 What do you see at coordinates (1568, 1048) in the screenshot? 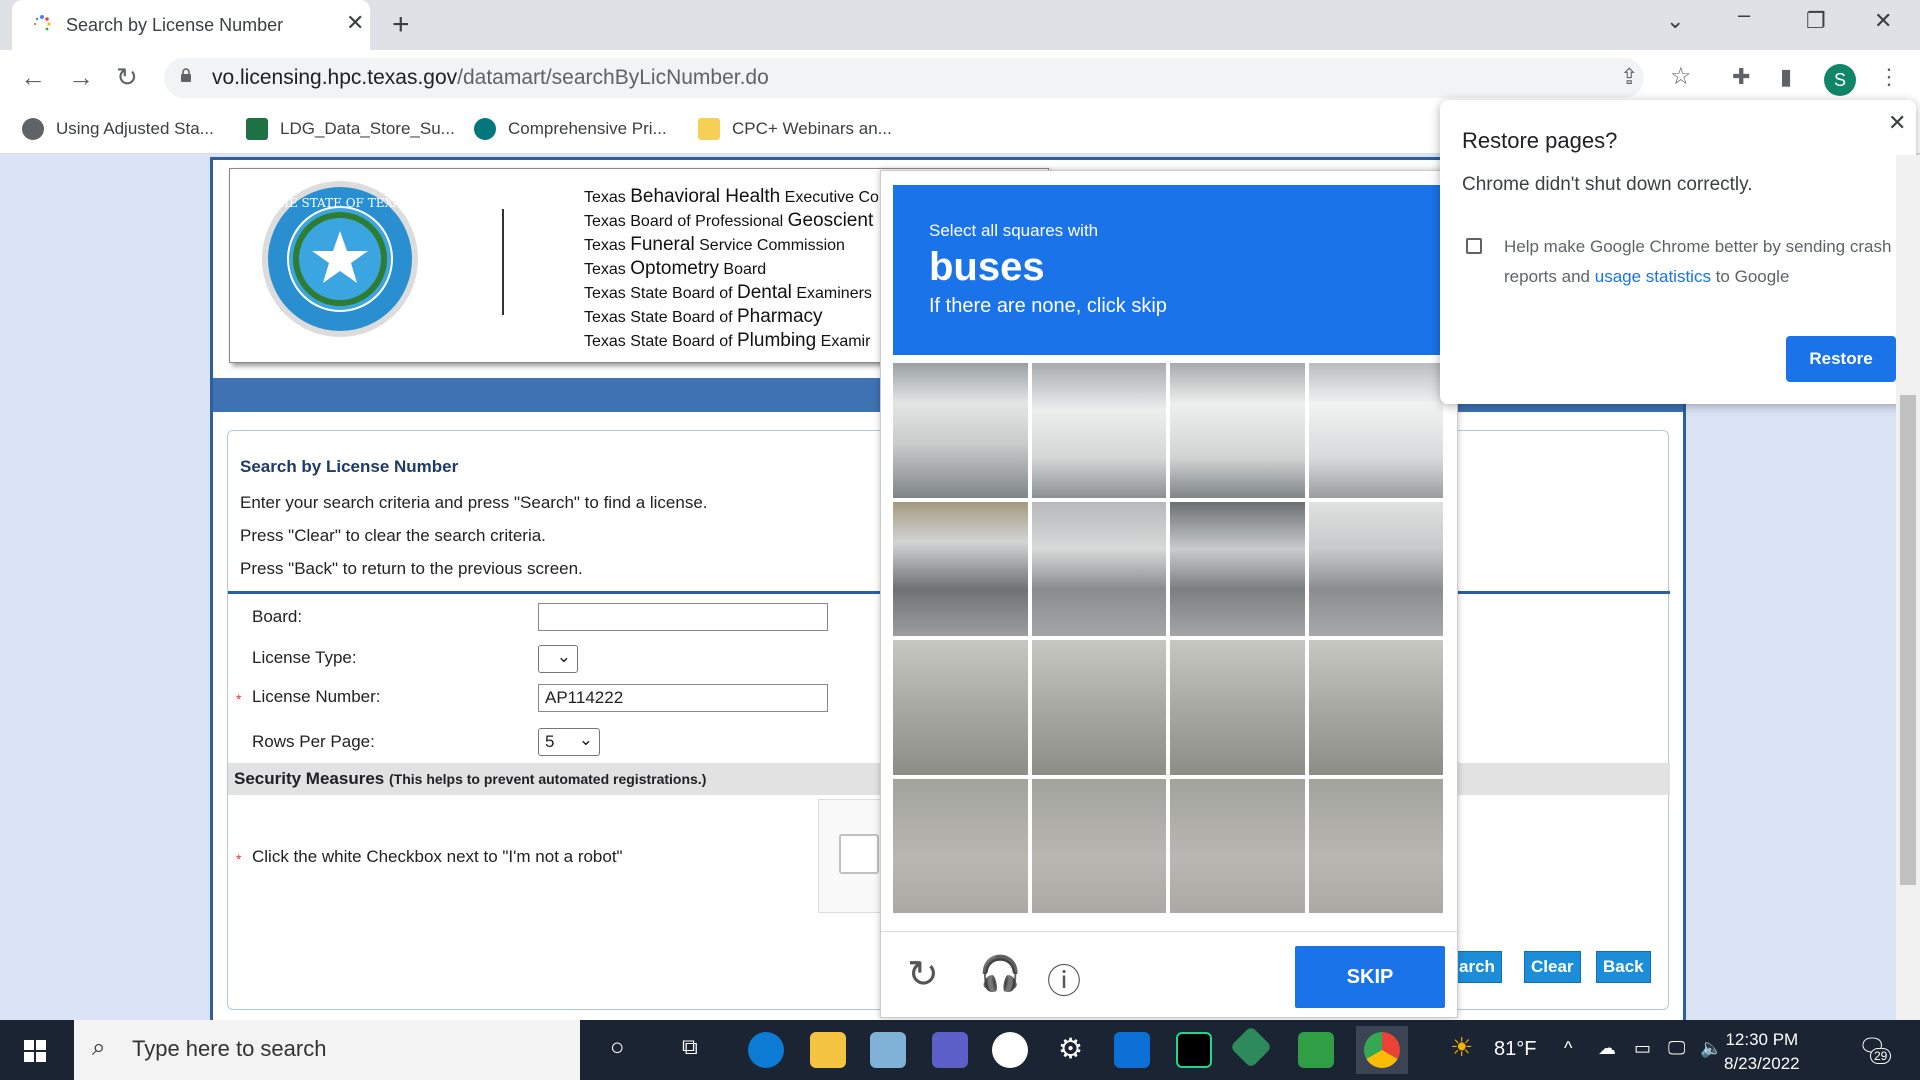
I see `chevron-up-icon: ^` at bounding box center [1568, 1048].